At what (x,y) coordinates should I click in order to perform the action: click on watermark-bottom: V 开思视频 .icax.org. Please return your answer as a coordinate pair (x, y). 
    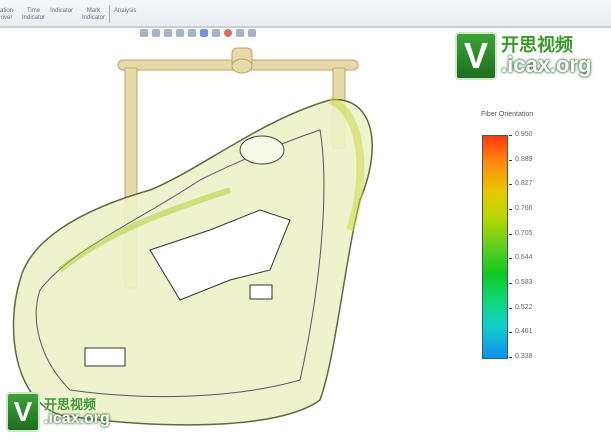
    Looking at the image, I should click on (58, 412).